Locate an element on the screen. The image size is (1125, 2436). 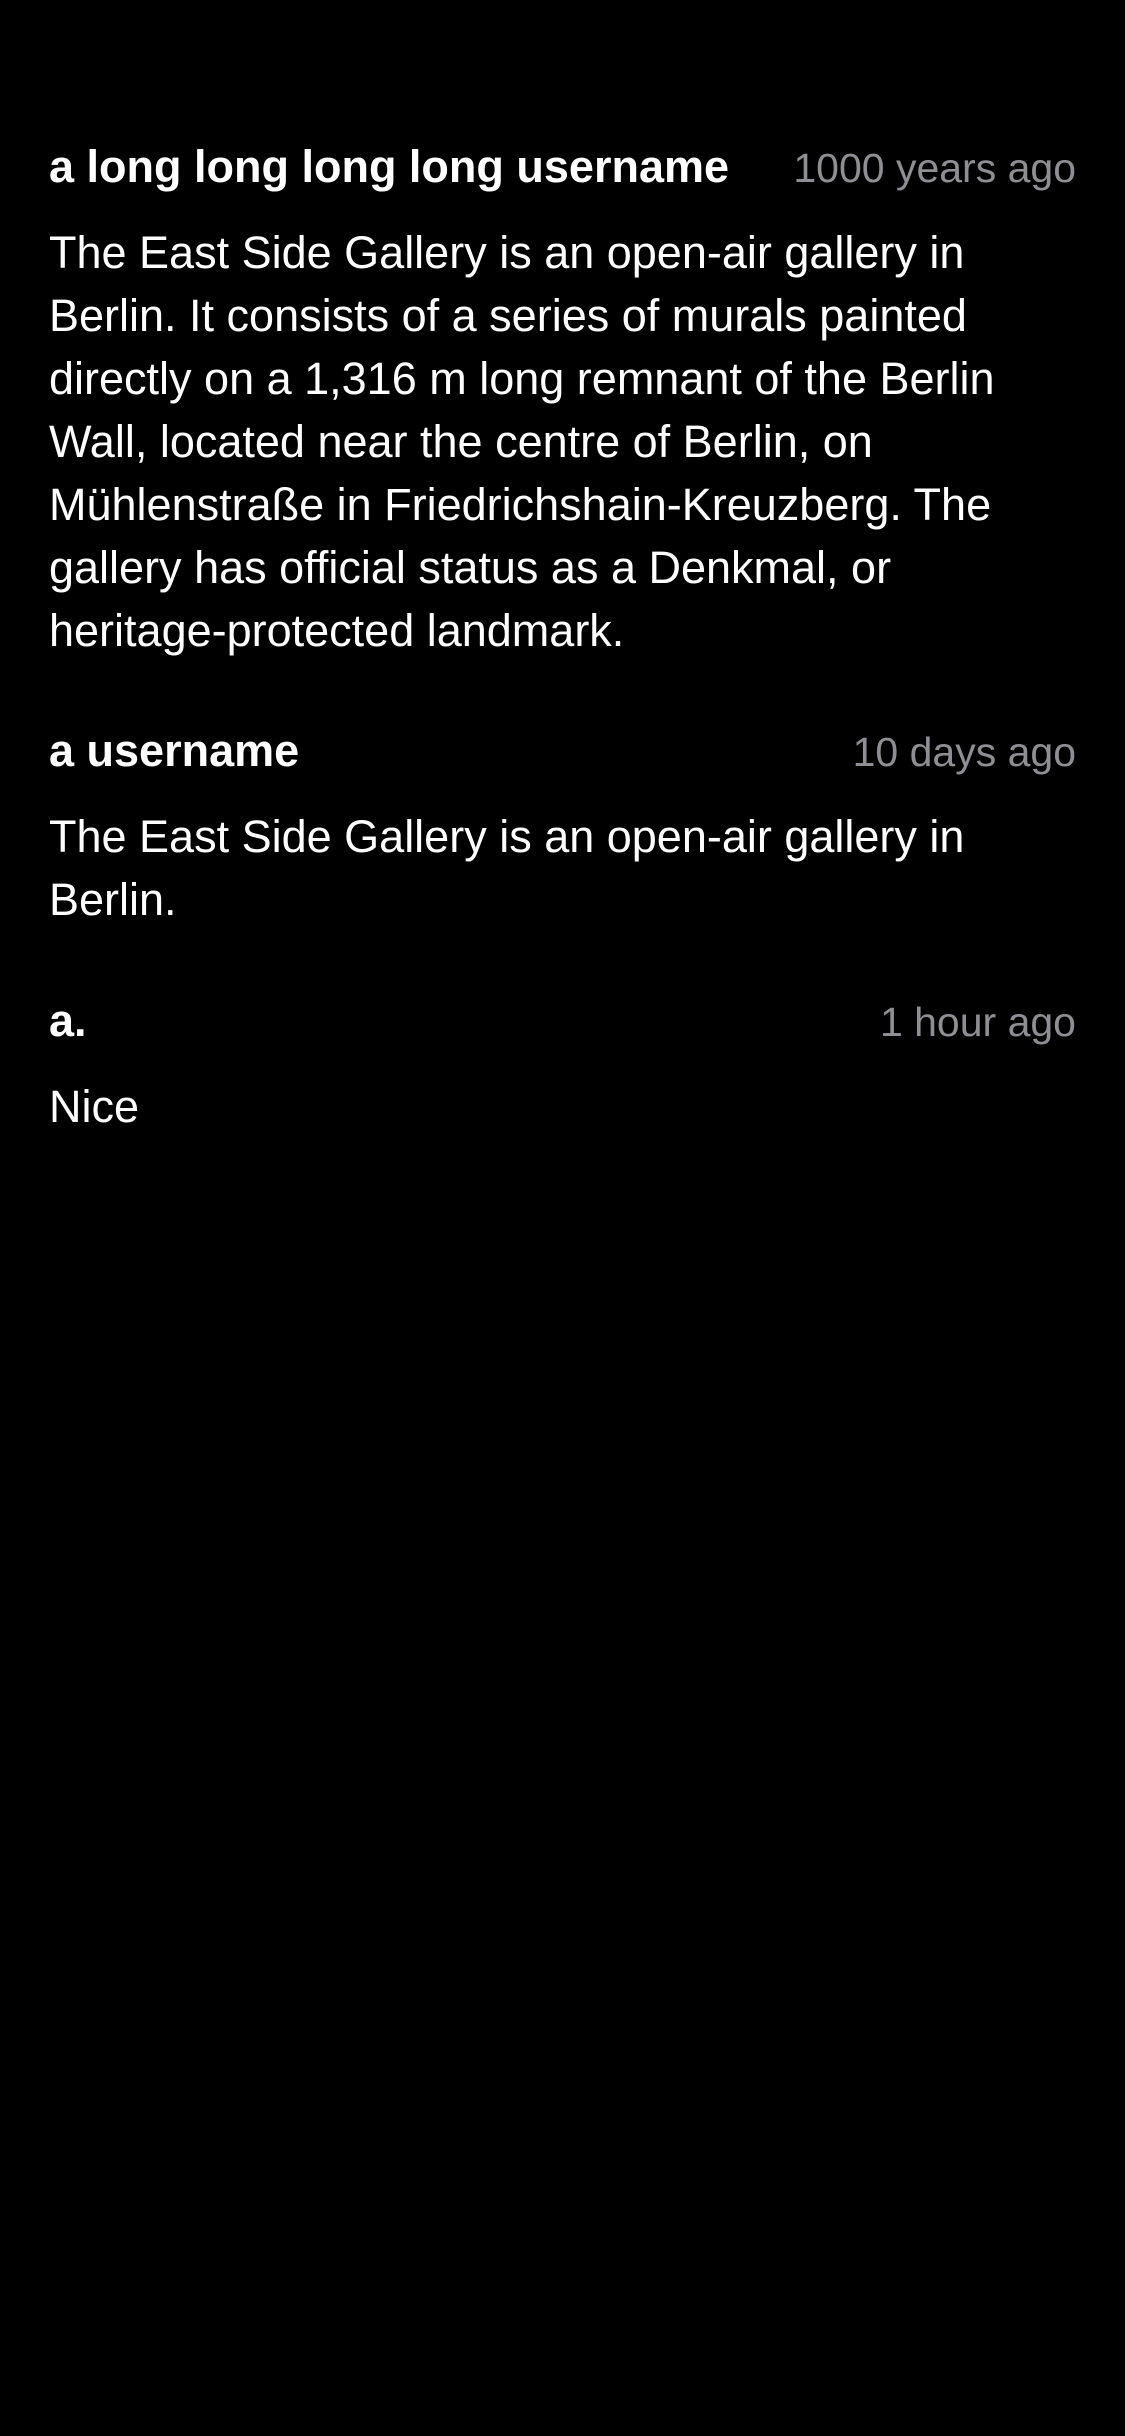
comment-timestamp: 1000 years ago is located at coordinates (934, 168).